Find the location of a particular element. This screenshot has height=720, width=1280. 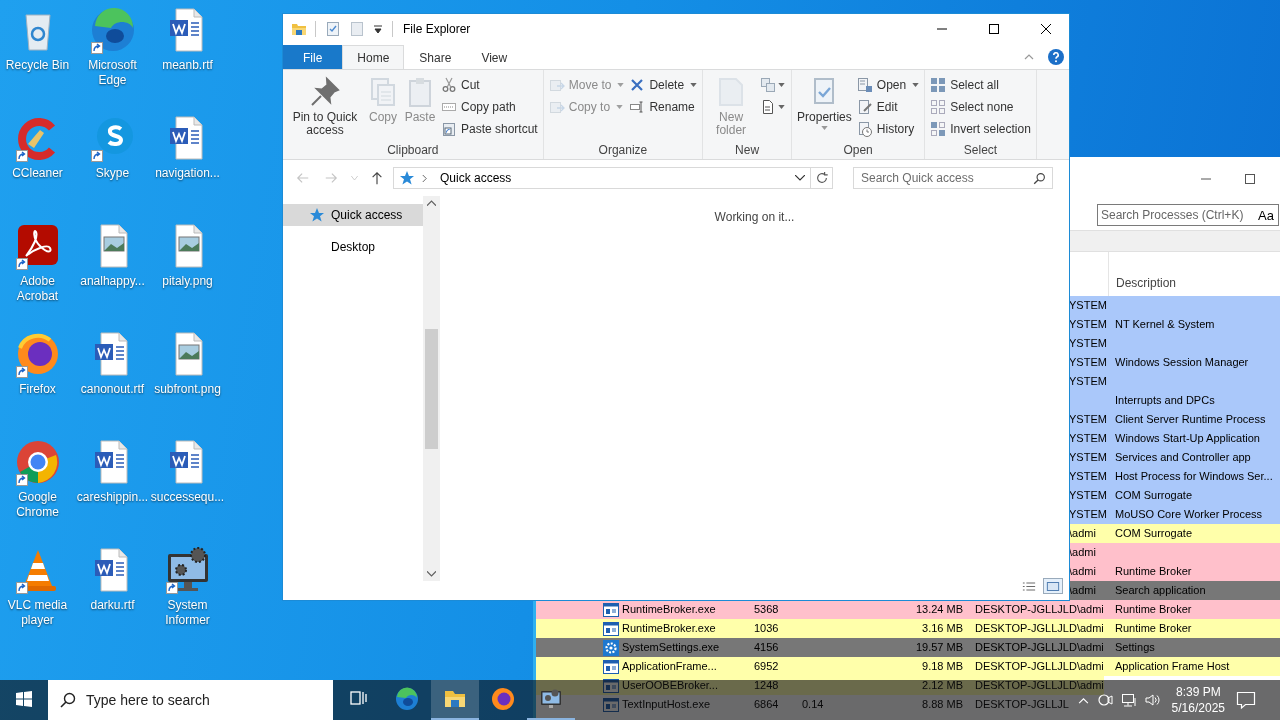

process-name-cell-text: RuntimeBroker.exe is located at coordinates (669, 609).